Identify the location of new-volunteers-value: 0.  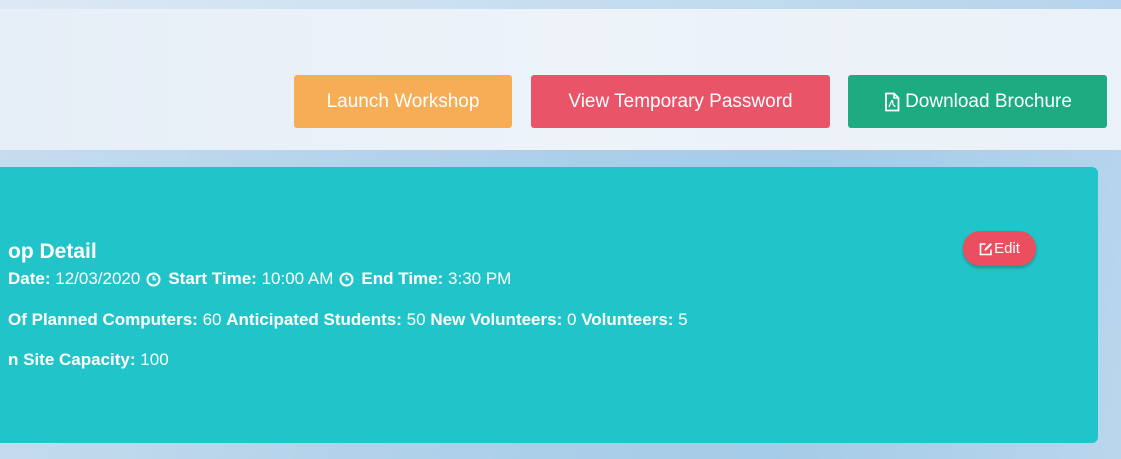
(571, 319).